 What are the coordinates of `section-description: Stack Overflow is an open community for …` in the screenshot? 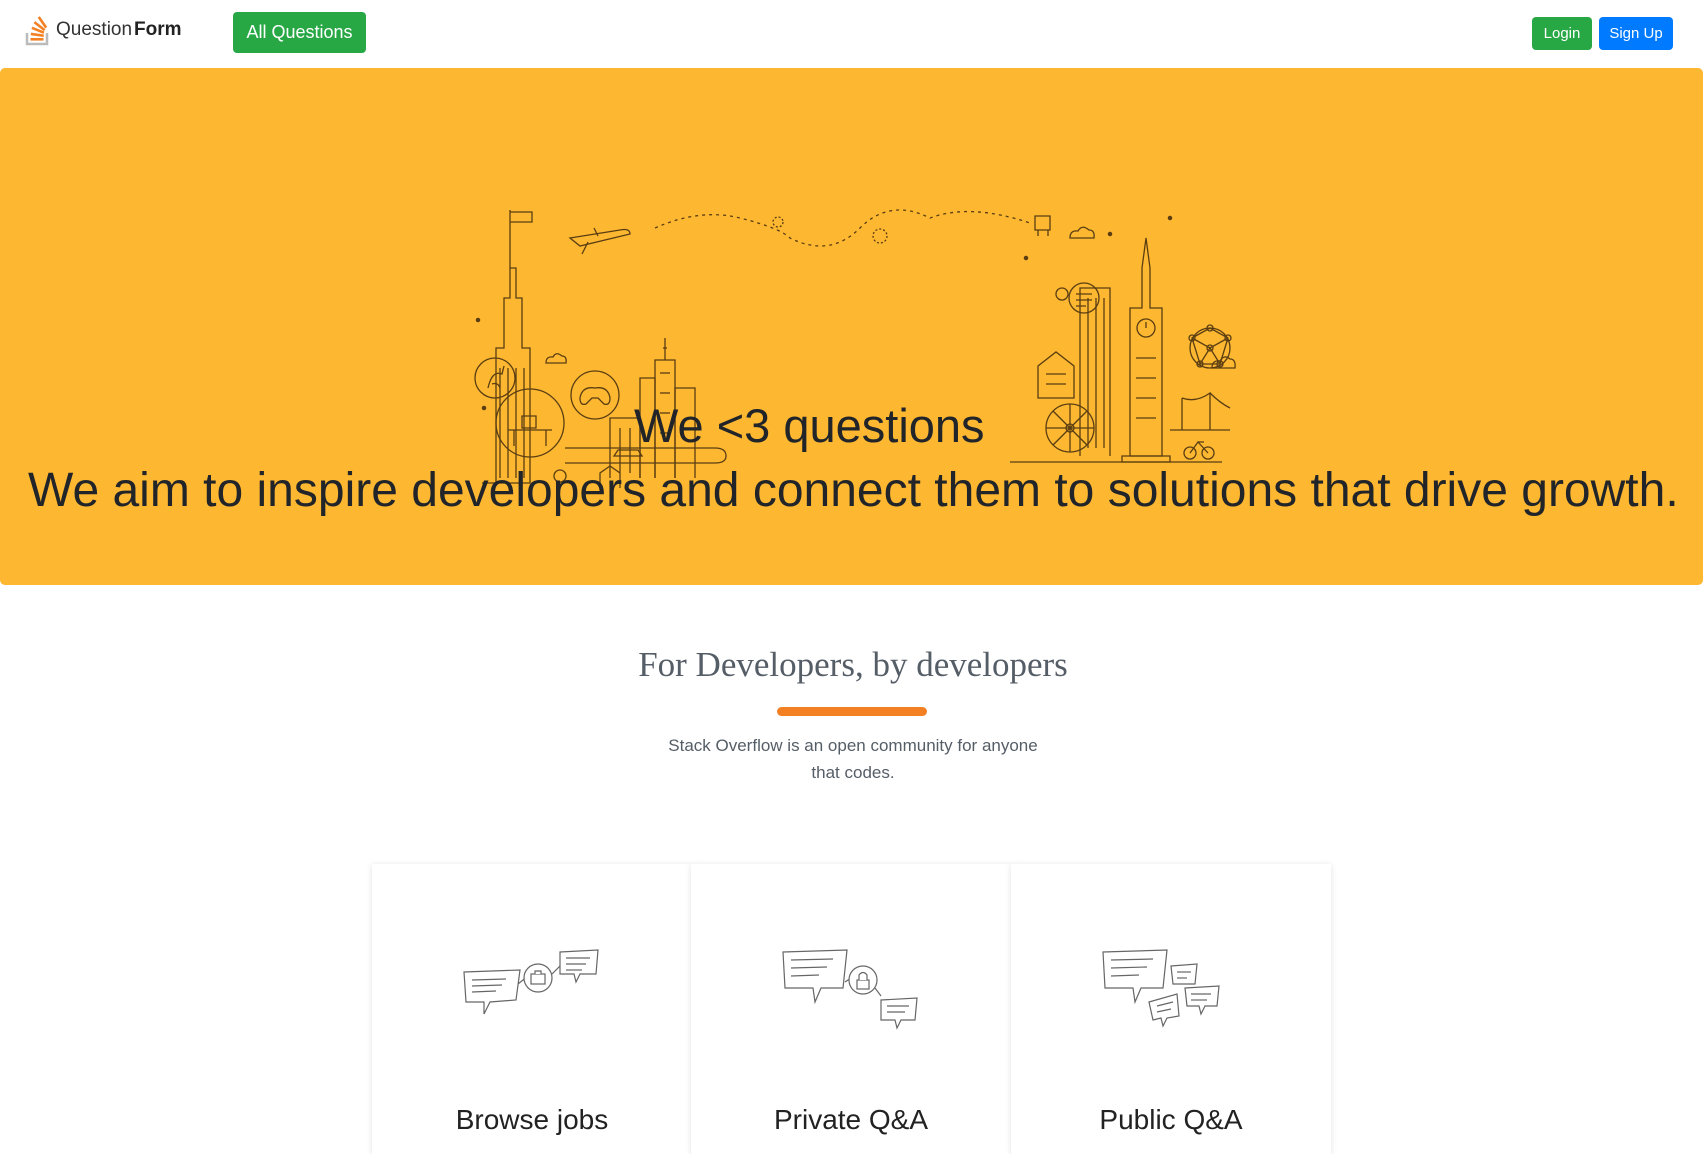 It's located at (853, 759).